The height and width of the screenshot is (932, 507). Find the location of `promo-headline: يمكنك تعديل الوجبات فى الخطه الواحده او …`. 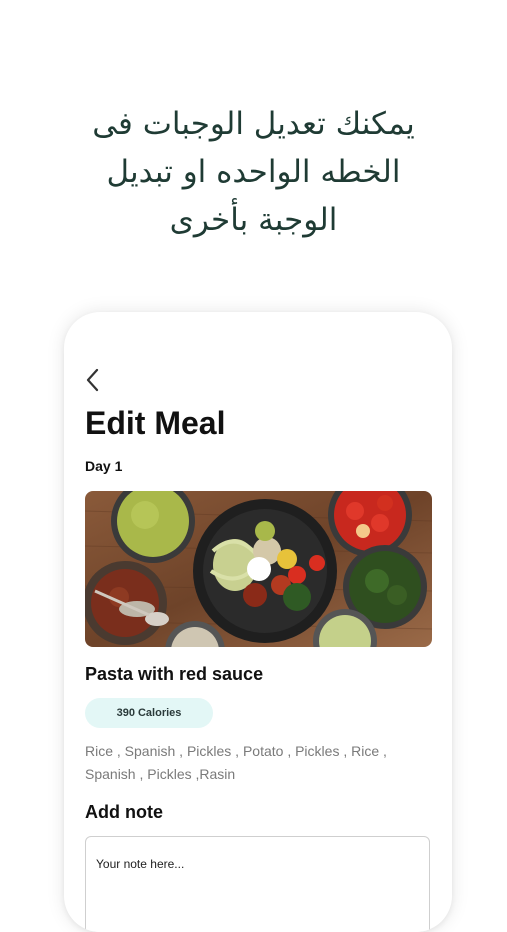

promo-headline: يمكنك تعديل الوجبات فى الخطه الواحده او … is located at coordinates (253, 172).